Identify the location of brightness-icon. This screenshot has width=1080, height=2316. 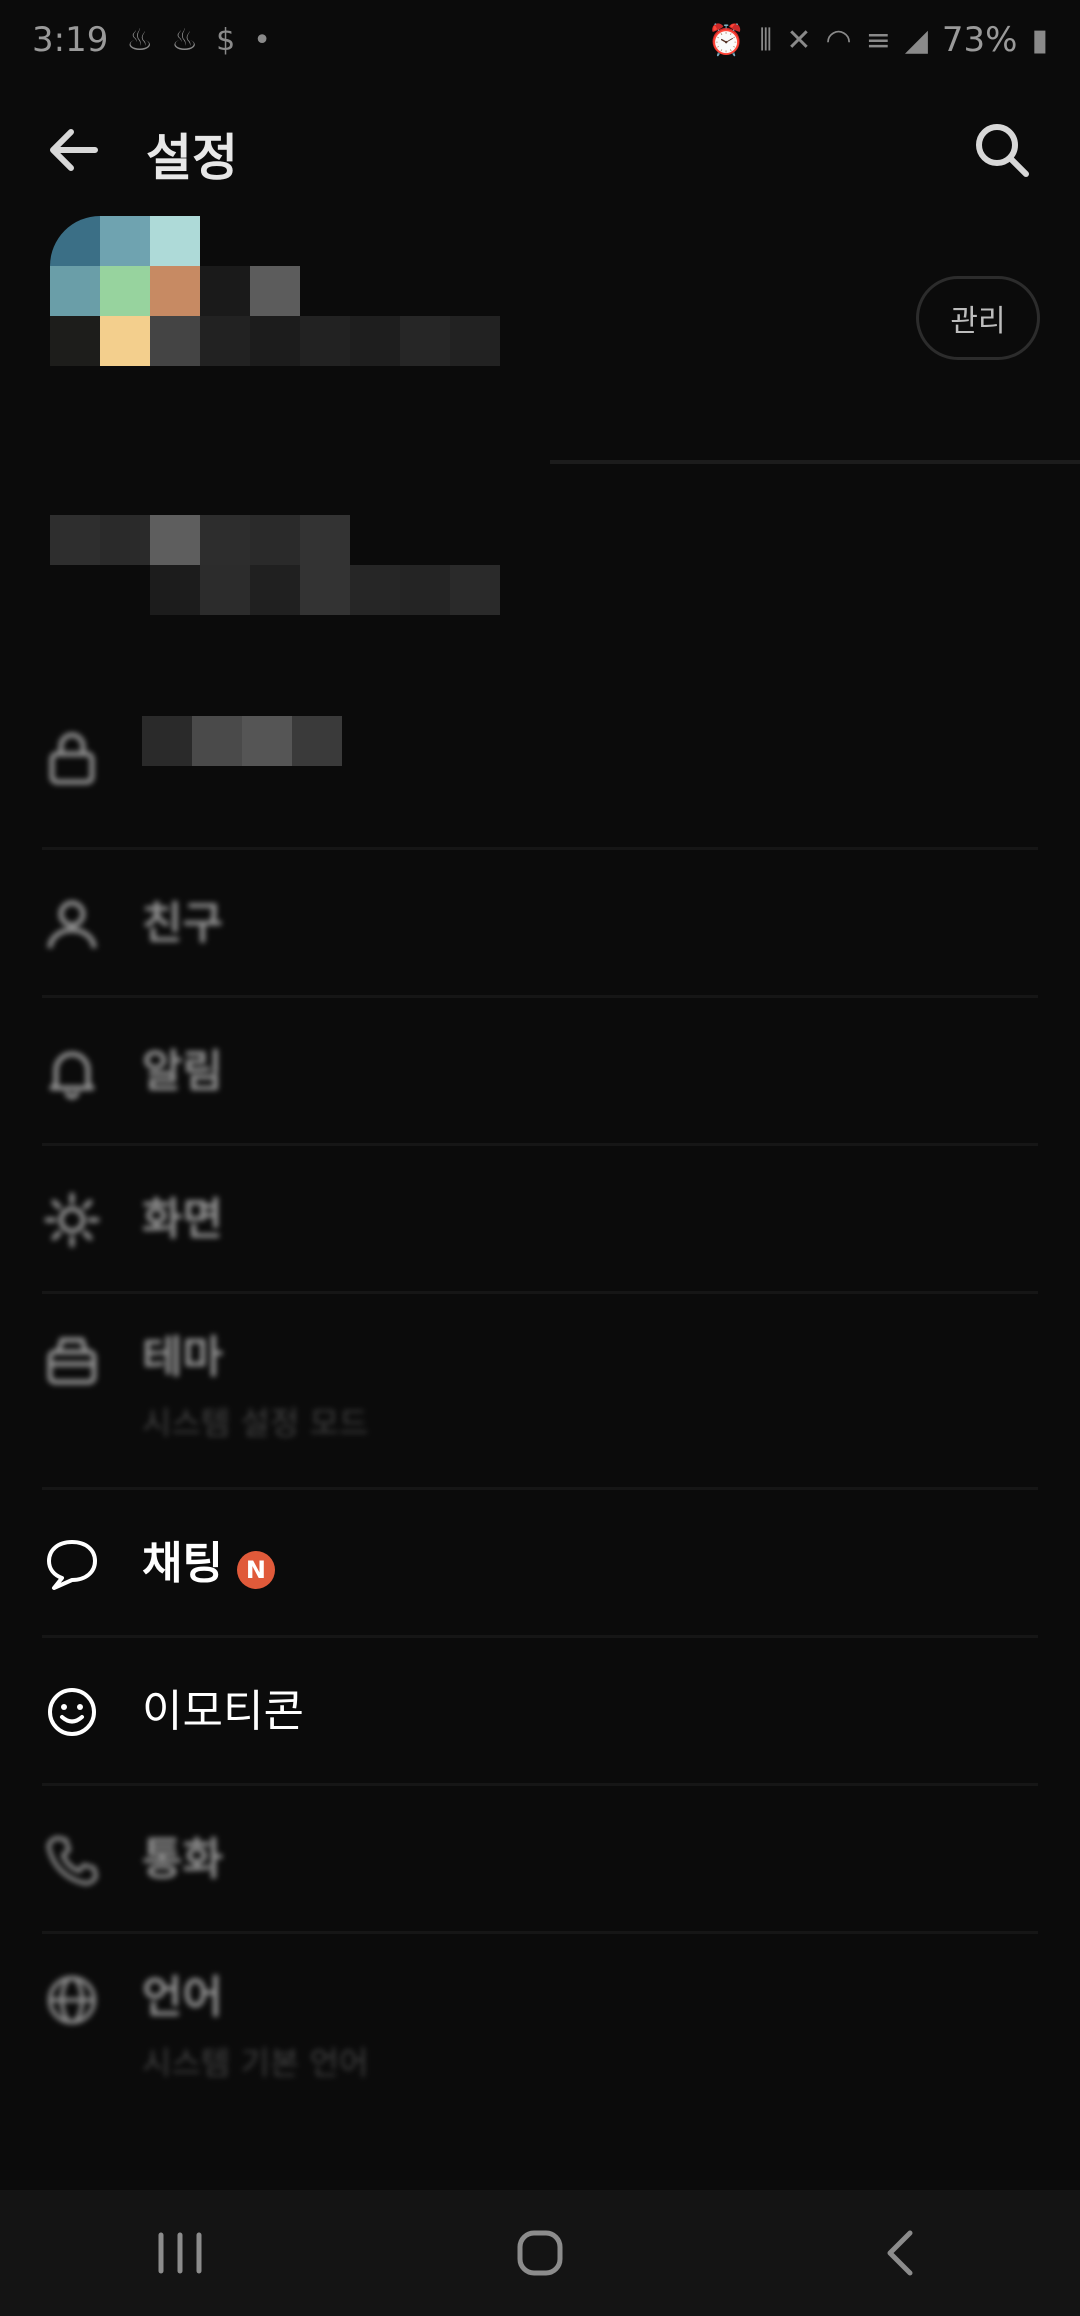
(72, 1220).